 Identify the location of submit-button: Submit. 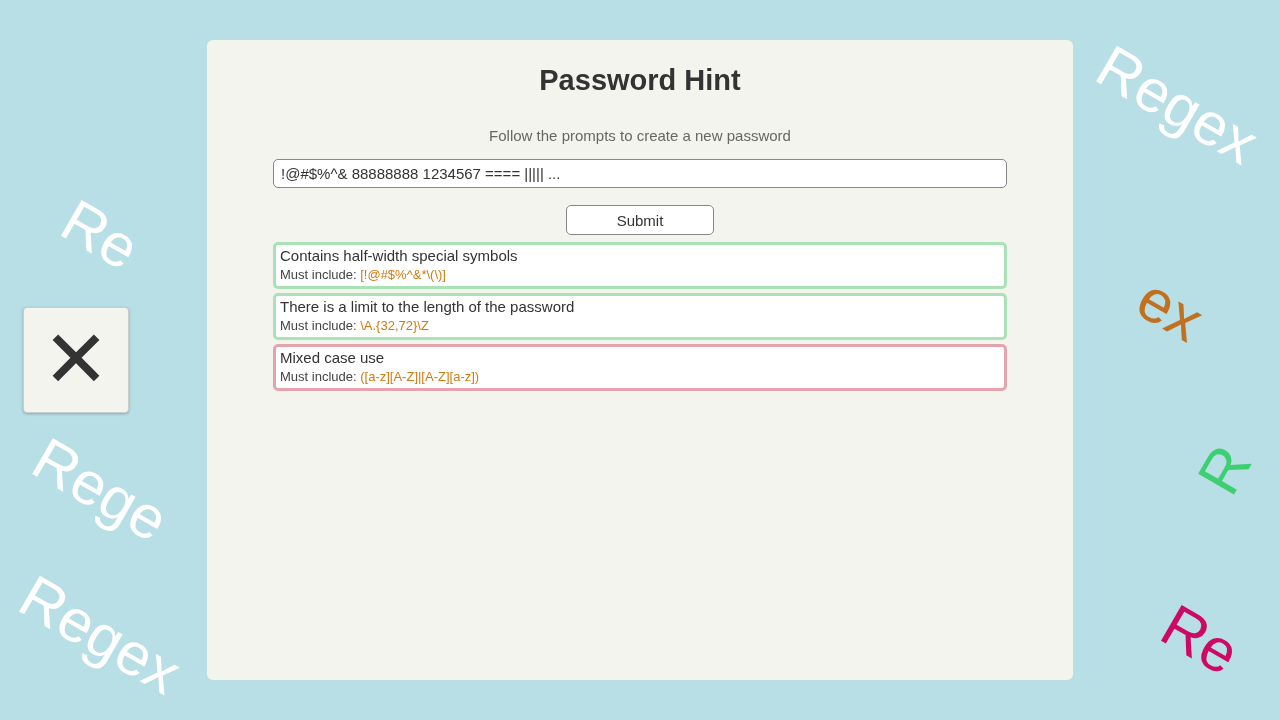
(640, 220).